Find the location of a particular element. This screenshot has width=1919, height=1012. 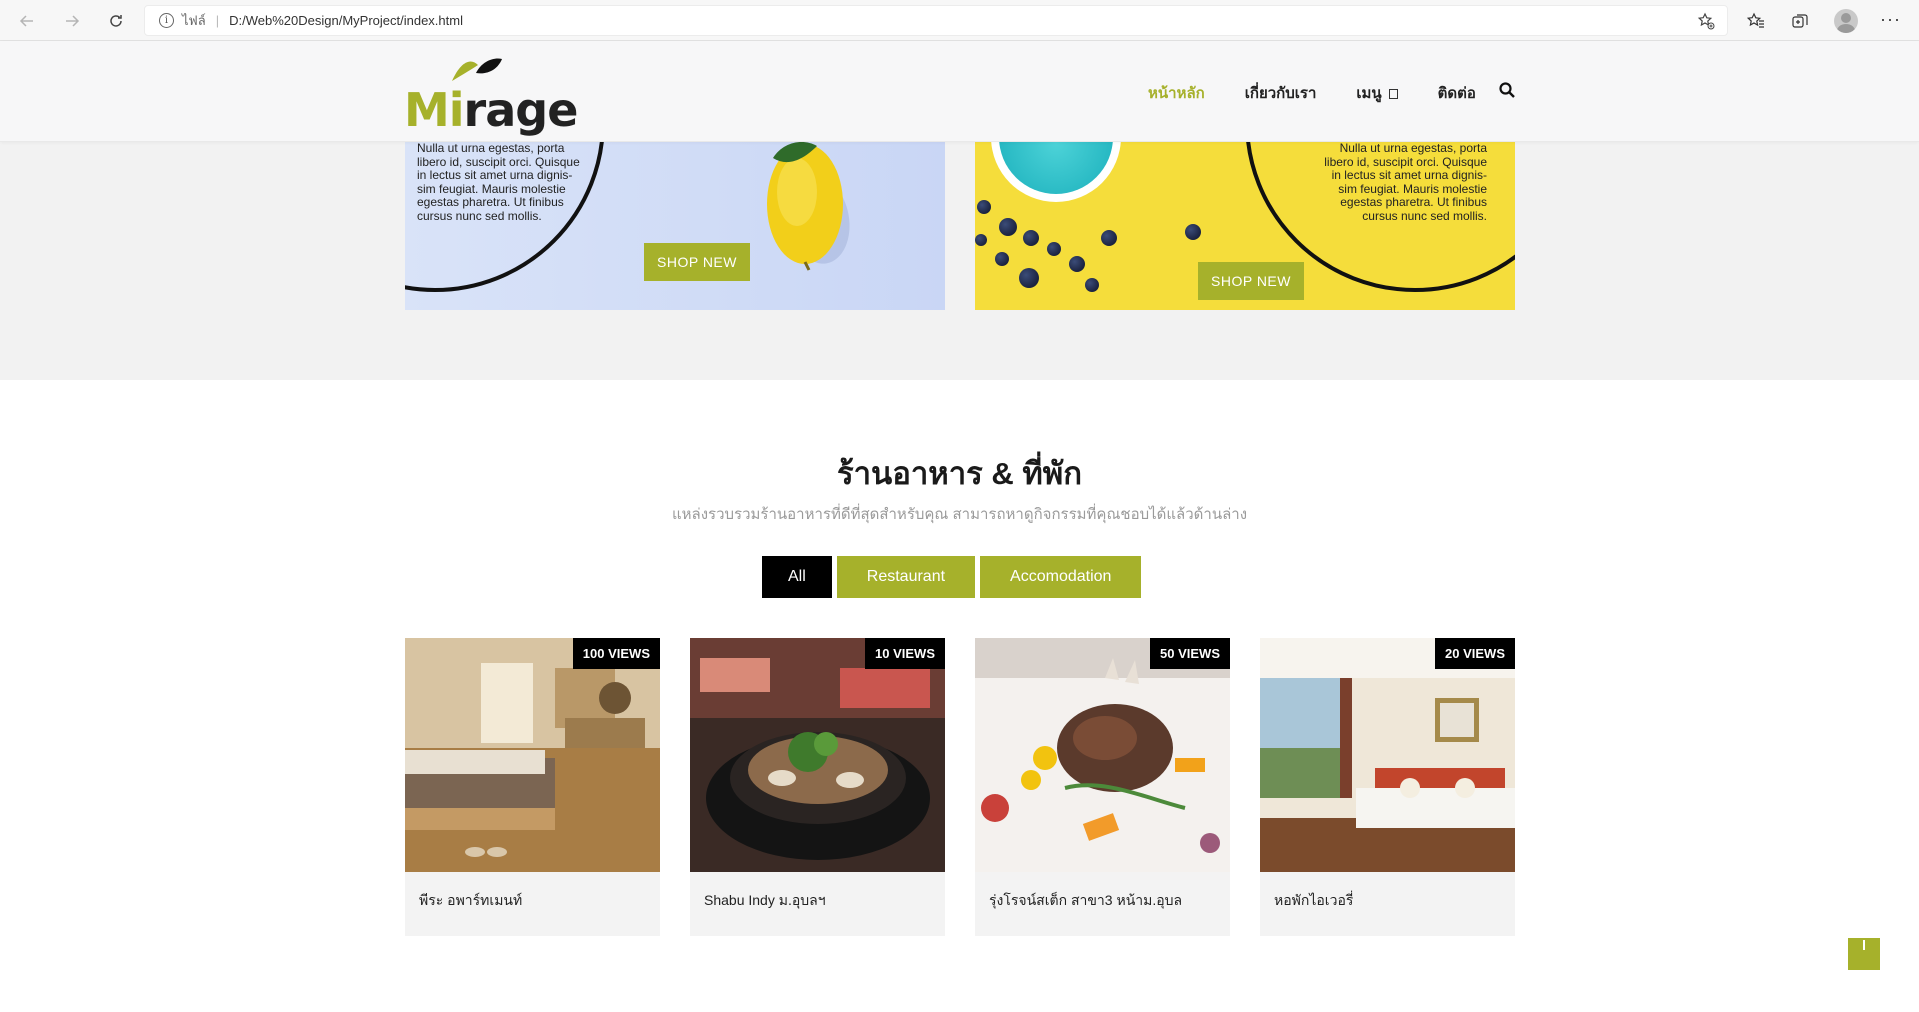

section-title: ร้านอาหาร & ที่พัก is located at coordinates (959, 473).